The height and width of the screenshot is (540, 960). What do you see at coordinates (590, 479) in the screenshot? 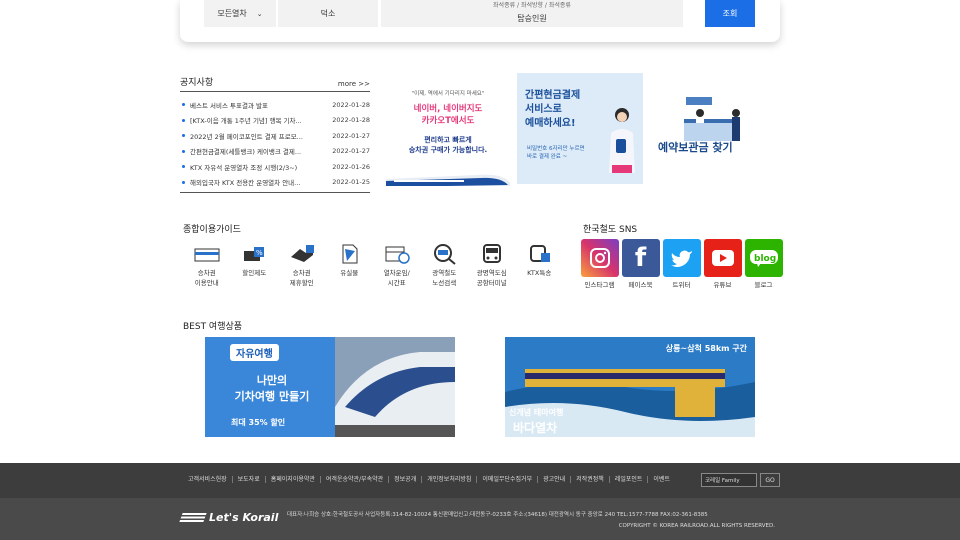
I see `footer-link: 저작권정책` at bounding box center [590, 479].